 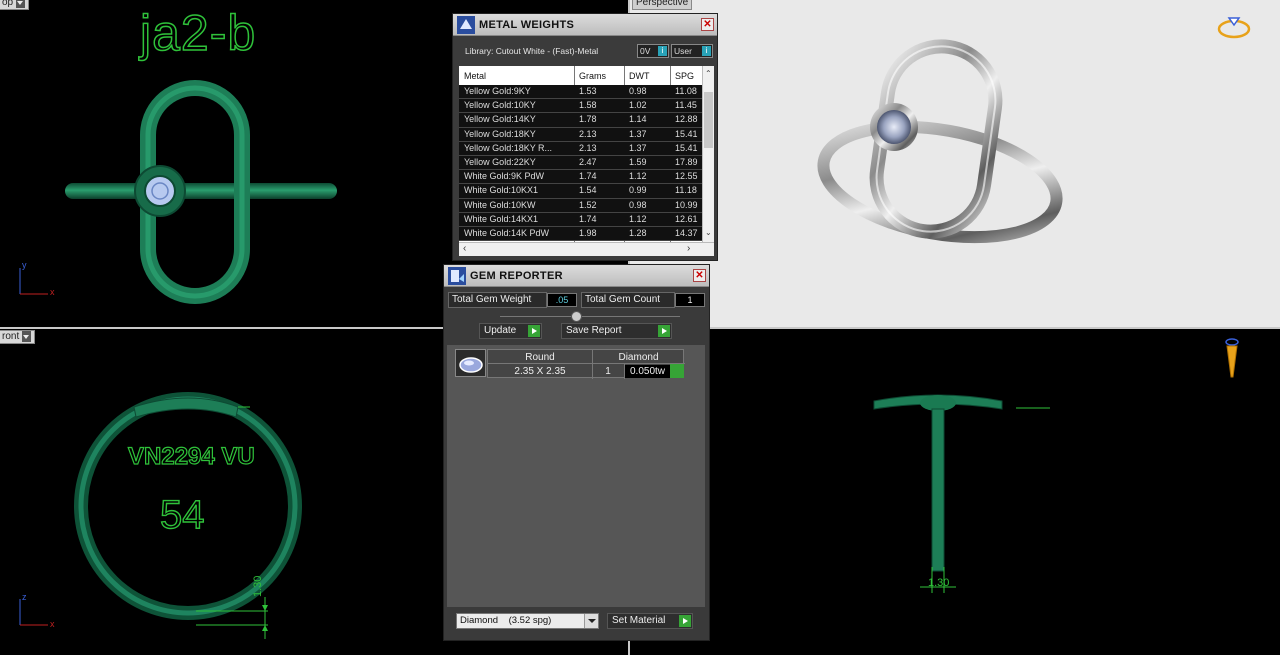 What do you see at coordinates (160, 191) in the screenshot?
I see `gem-icon` at bounding box center [160, 191].